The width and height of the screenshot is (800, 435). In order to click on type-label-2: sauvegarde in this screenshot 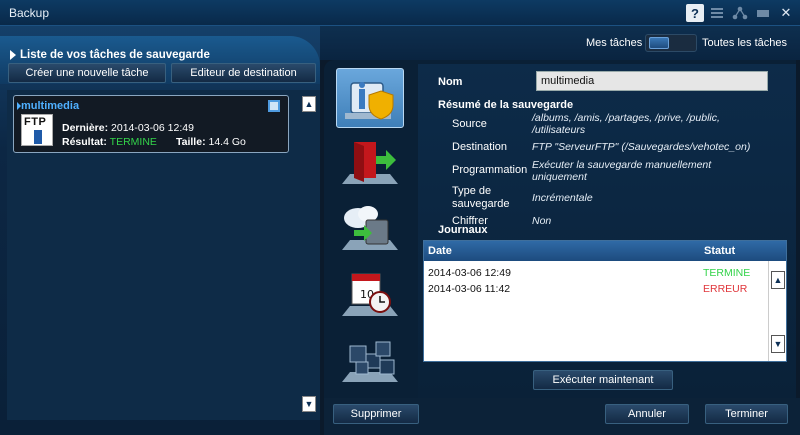, I will do `click(481, 204)`.